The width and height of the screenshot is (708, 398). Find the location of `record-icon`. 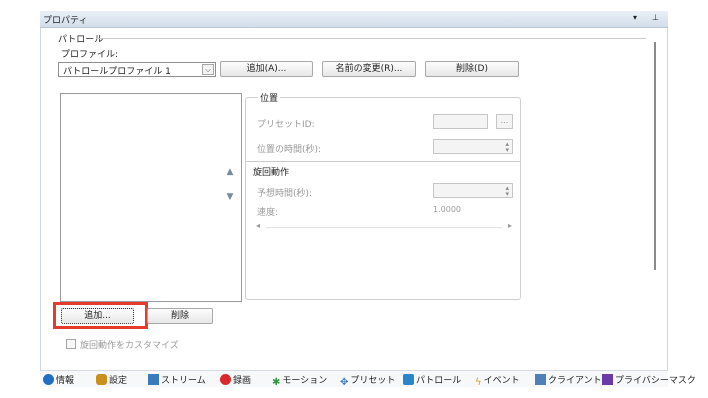

record-icon is located at coordinates (225, 379).